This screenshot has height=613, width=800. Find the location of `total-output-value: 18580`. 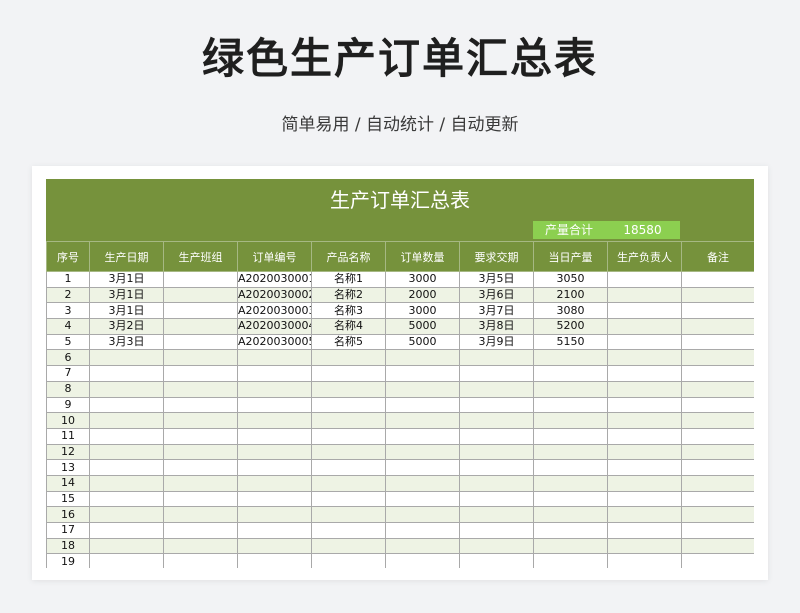

total-output-value: 18580 is located at coordinates (642, 230).